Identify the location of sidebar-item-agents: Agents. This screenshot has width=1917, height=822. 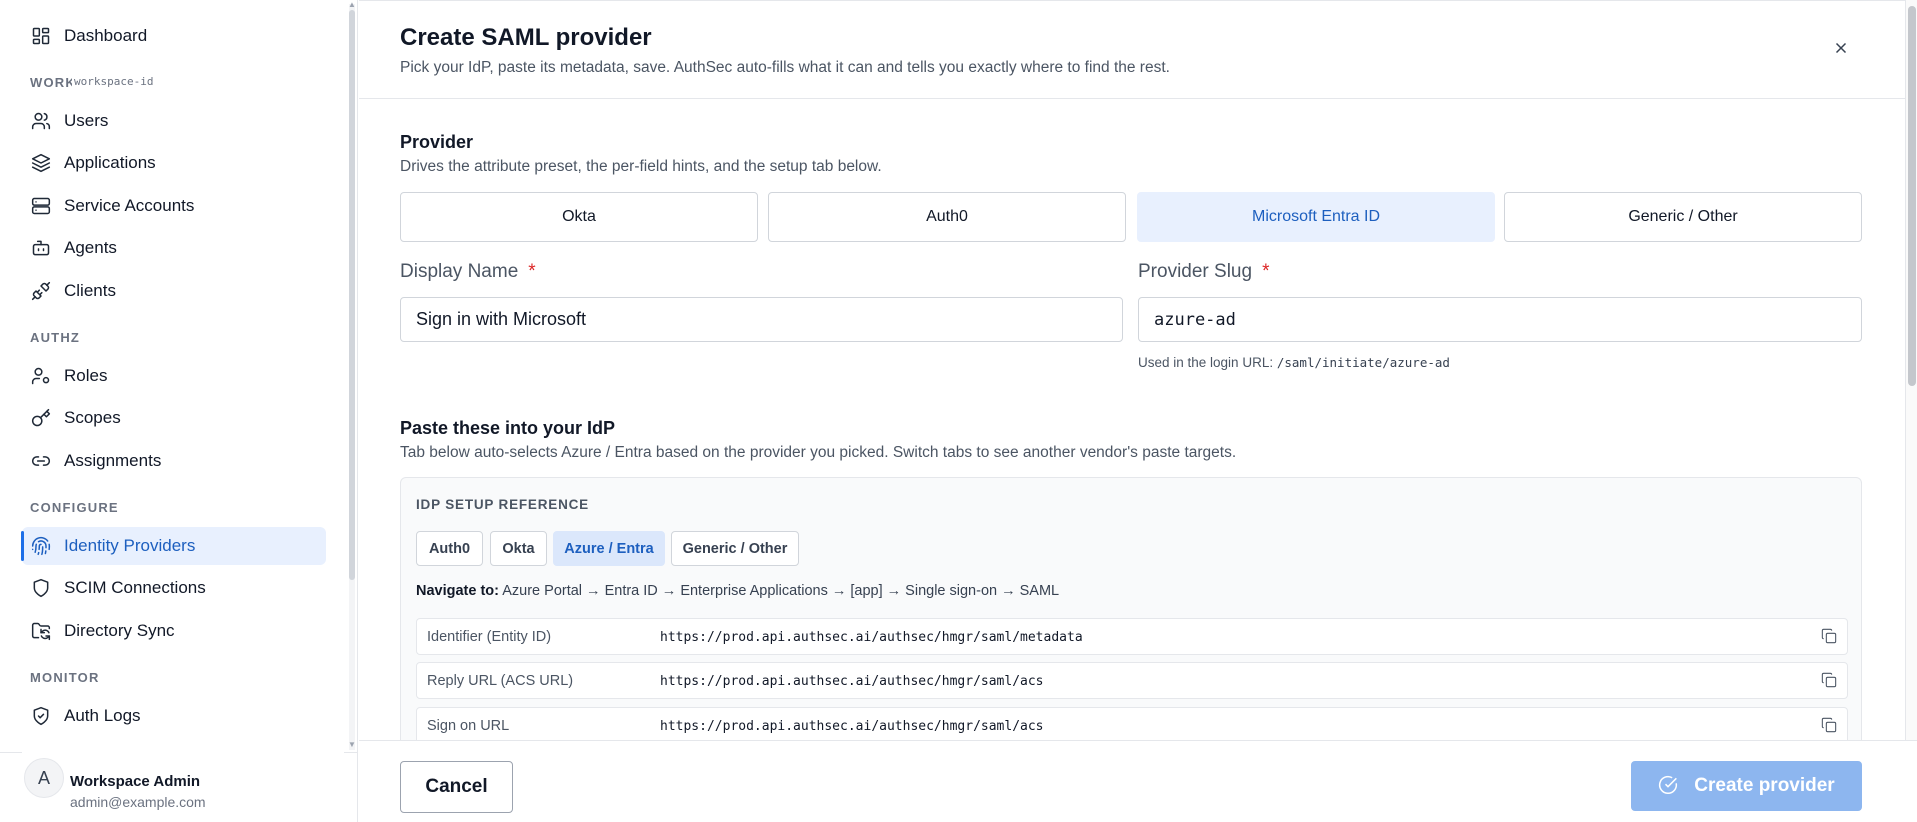
(174, 248).